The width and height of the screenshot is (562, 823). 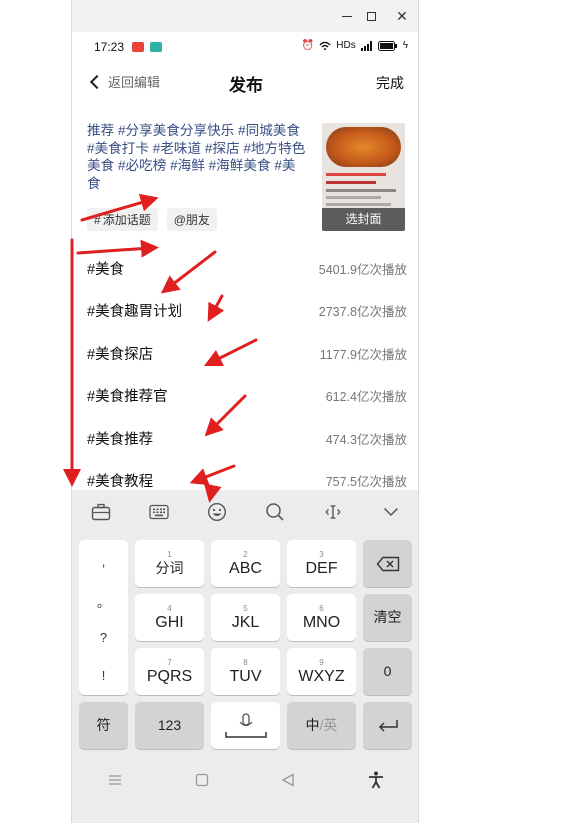 What do you see at coordinates (169, 567) in the screenshot?
I see `key-label: 分词` at bounding box center [169, 567].